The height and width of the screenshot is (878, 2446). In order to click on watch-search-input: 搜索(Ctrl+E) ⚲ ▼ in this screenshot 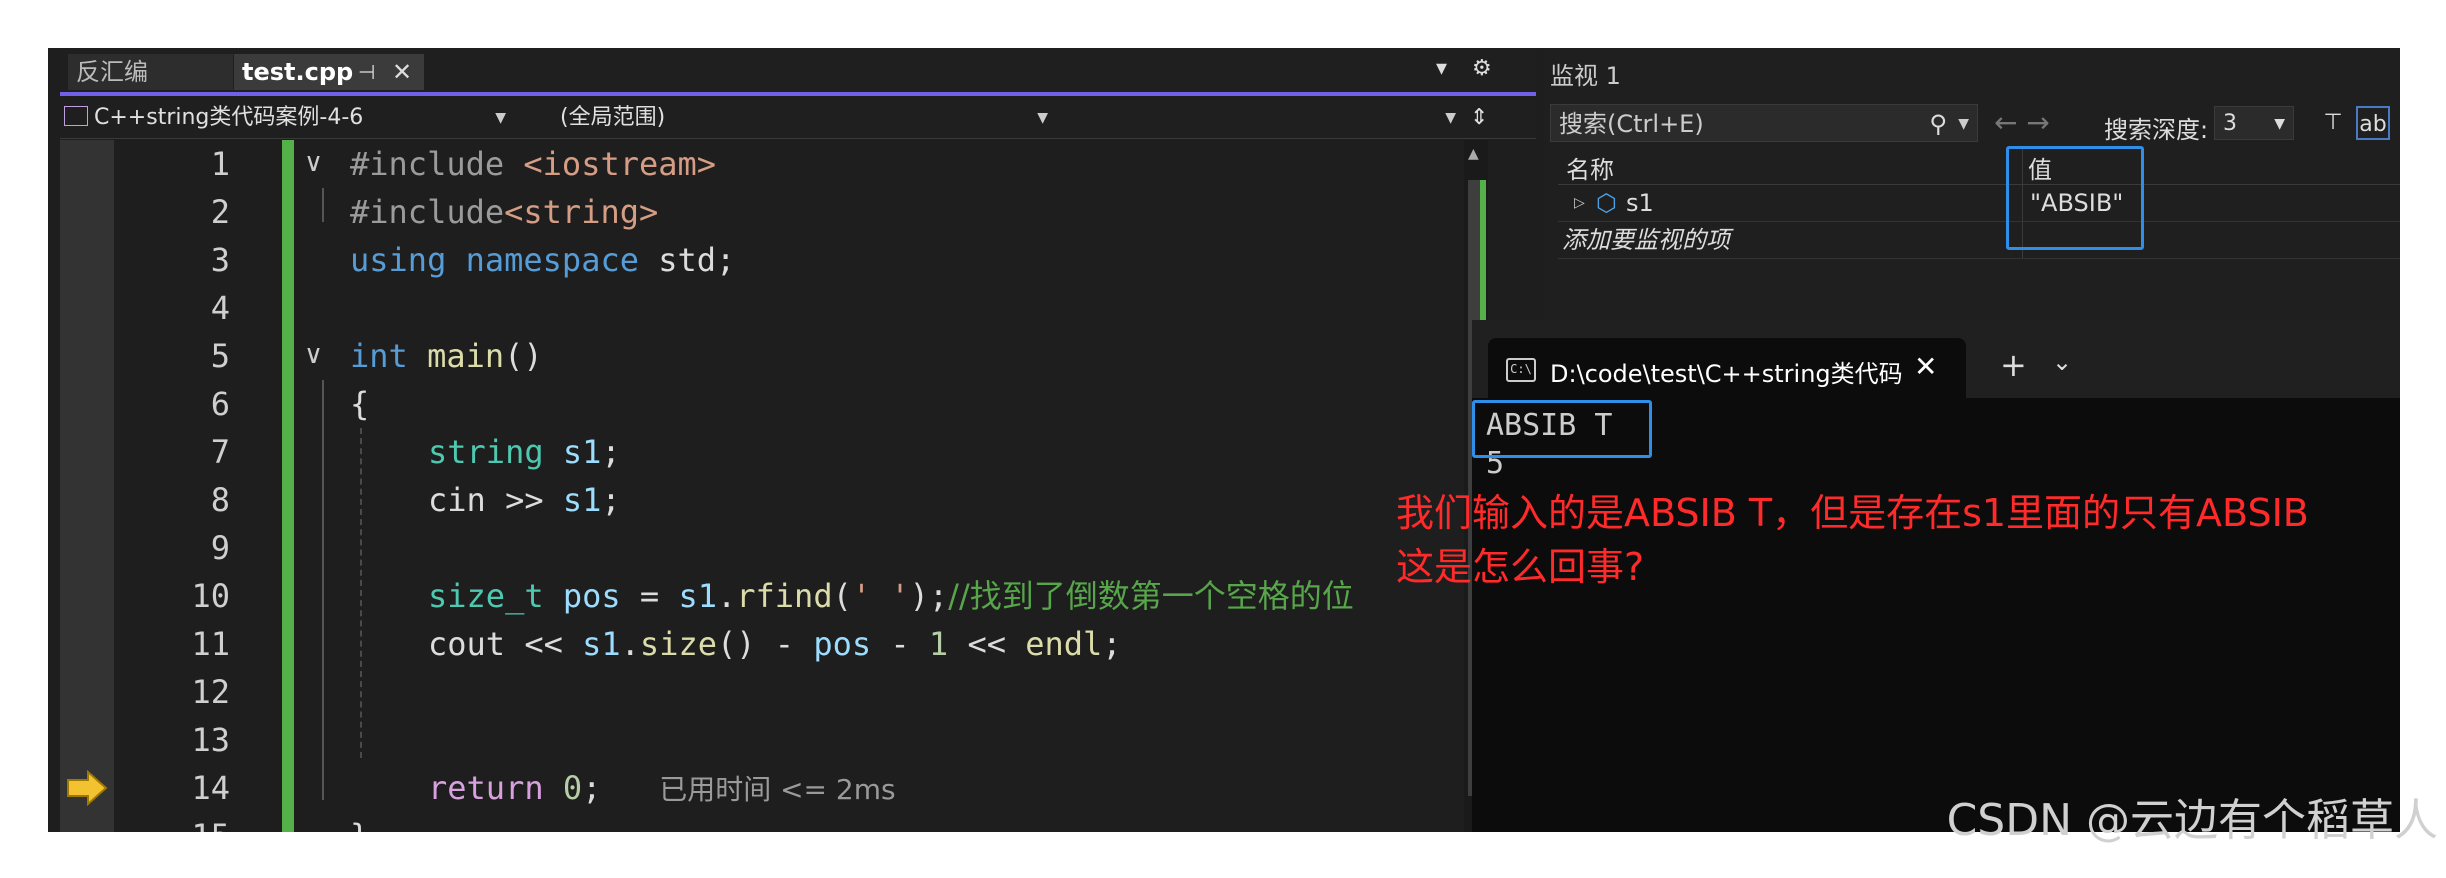, I will do `click(1764, 123)`.